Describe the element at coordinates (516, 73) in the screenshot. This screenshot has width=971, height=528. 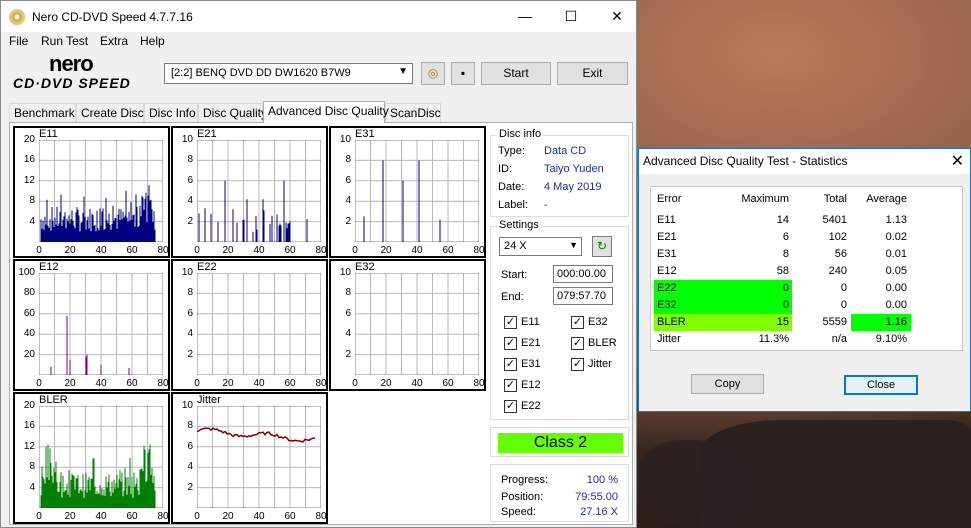
I see `start-button: Start` at that location.